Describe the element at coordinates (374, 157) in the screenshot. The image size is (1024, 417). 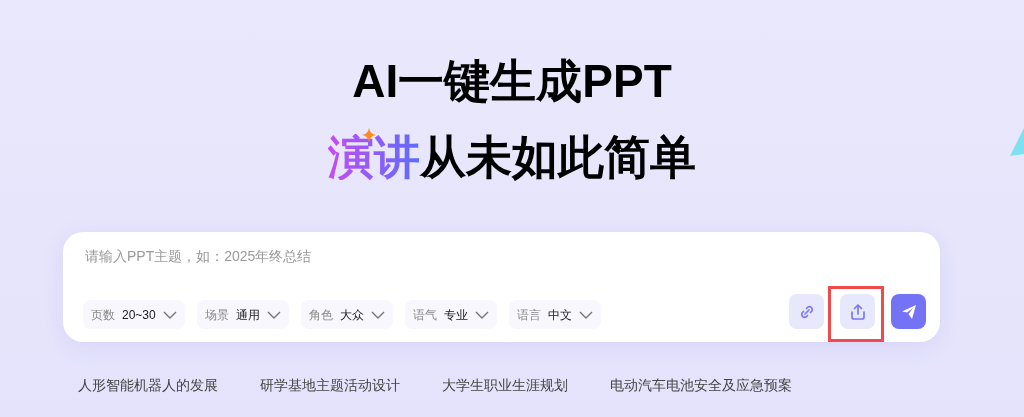
I see `highlighted-word: 演讲` at that location.